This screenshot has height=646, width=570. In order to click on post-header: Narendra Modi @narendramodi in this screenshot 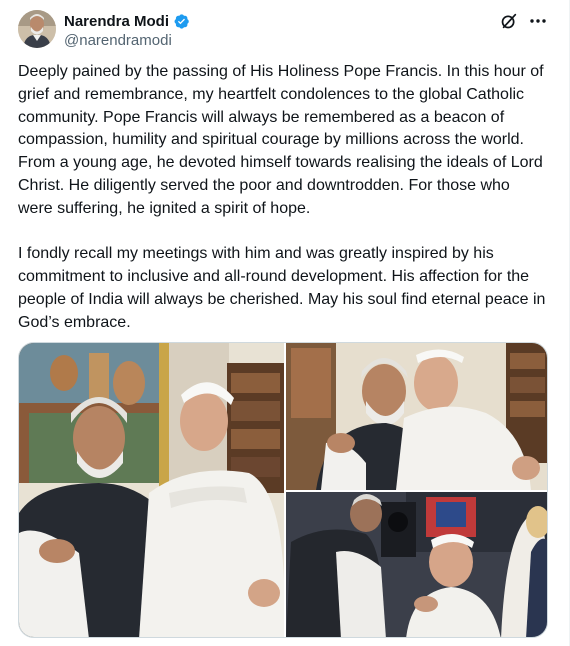, I will do `click(286, 30)`.